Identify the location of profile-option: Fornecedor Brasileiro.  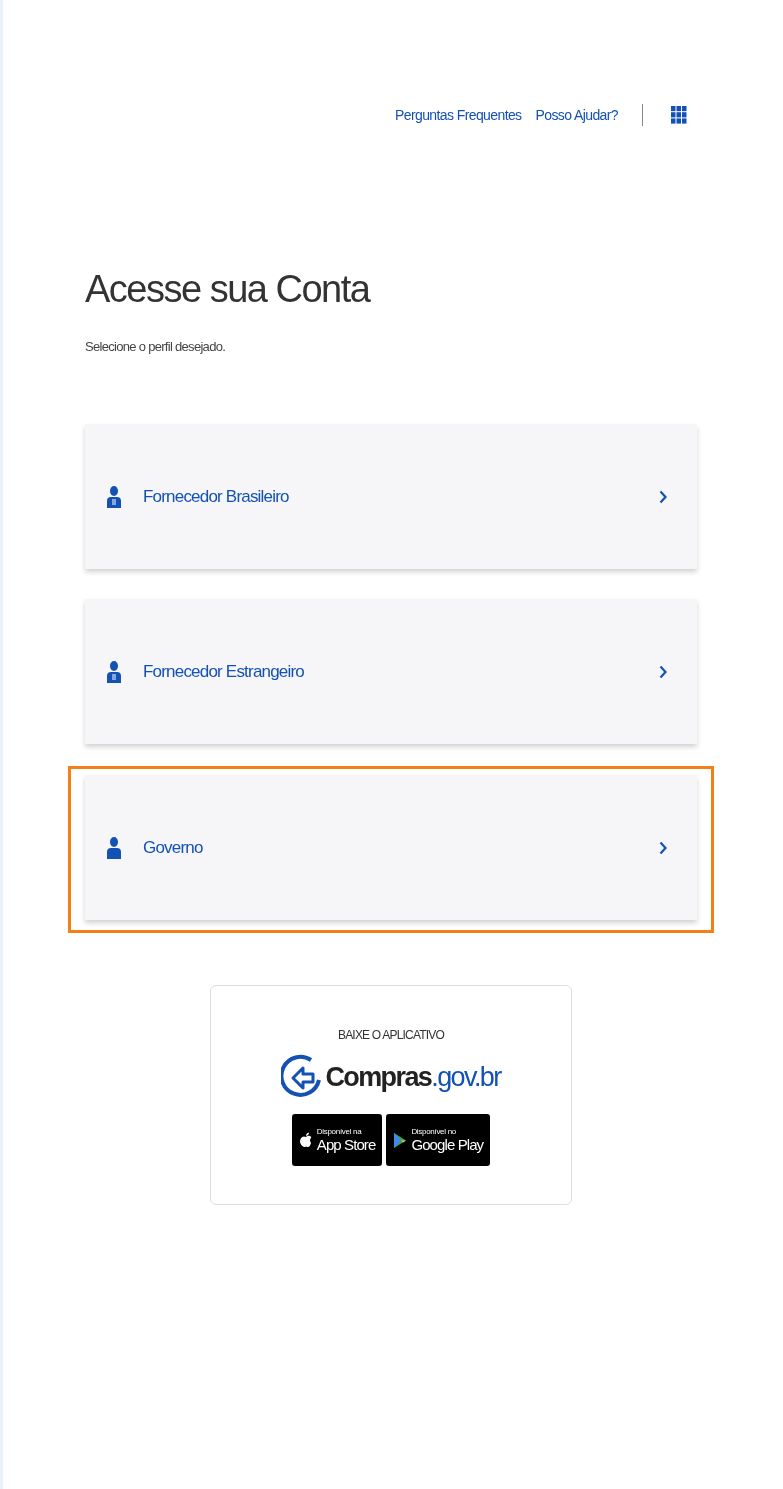
(391, 496).